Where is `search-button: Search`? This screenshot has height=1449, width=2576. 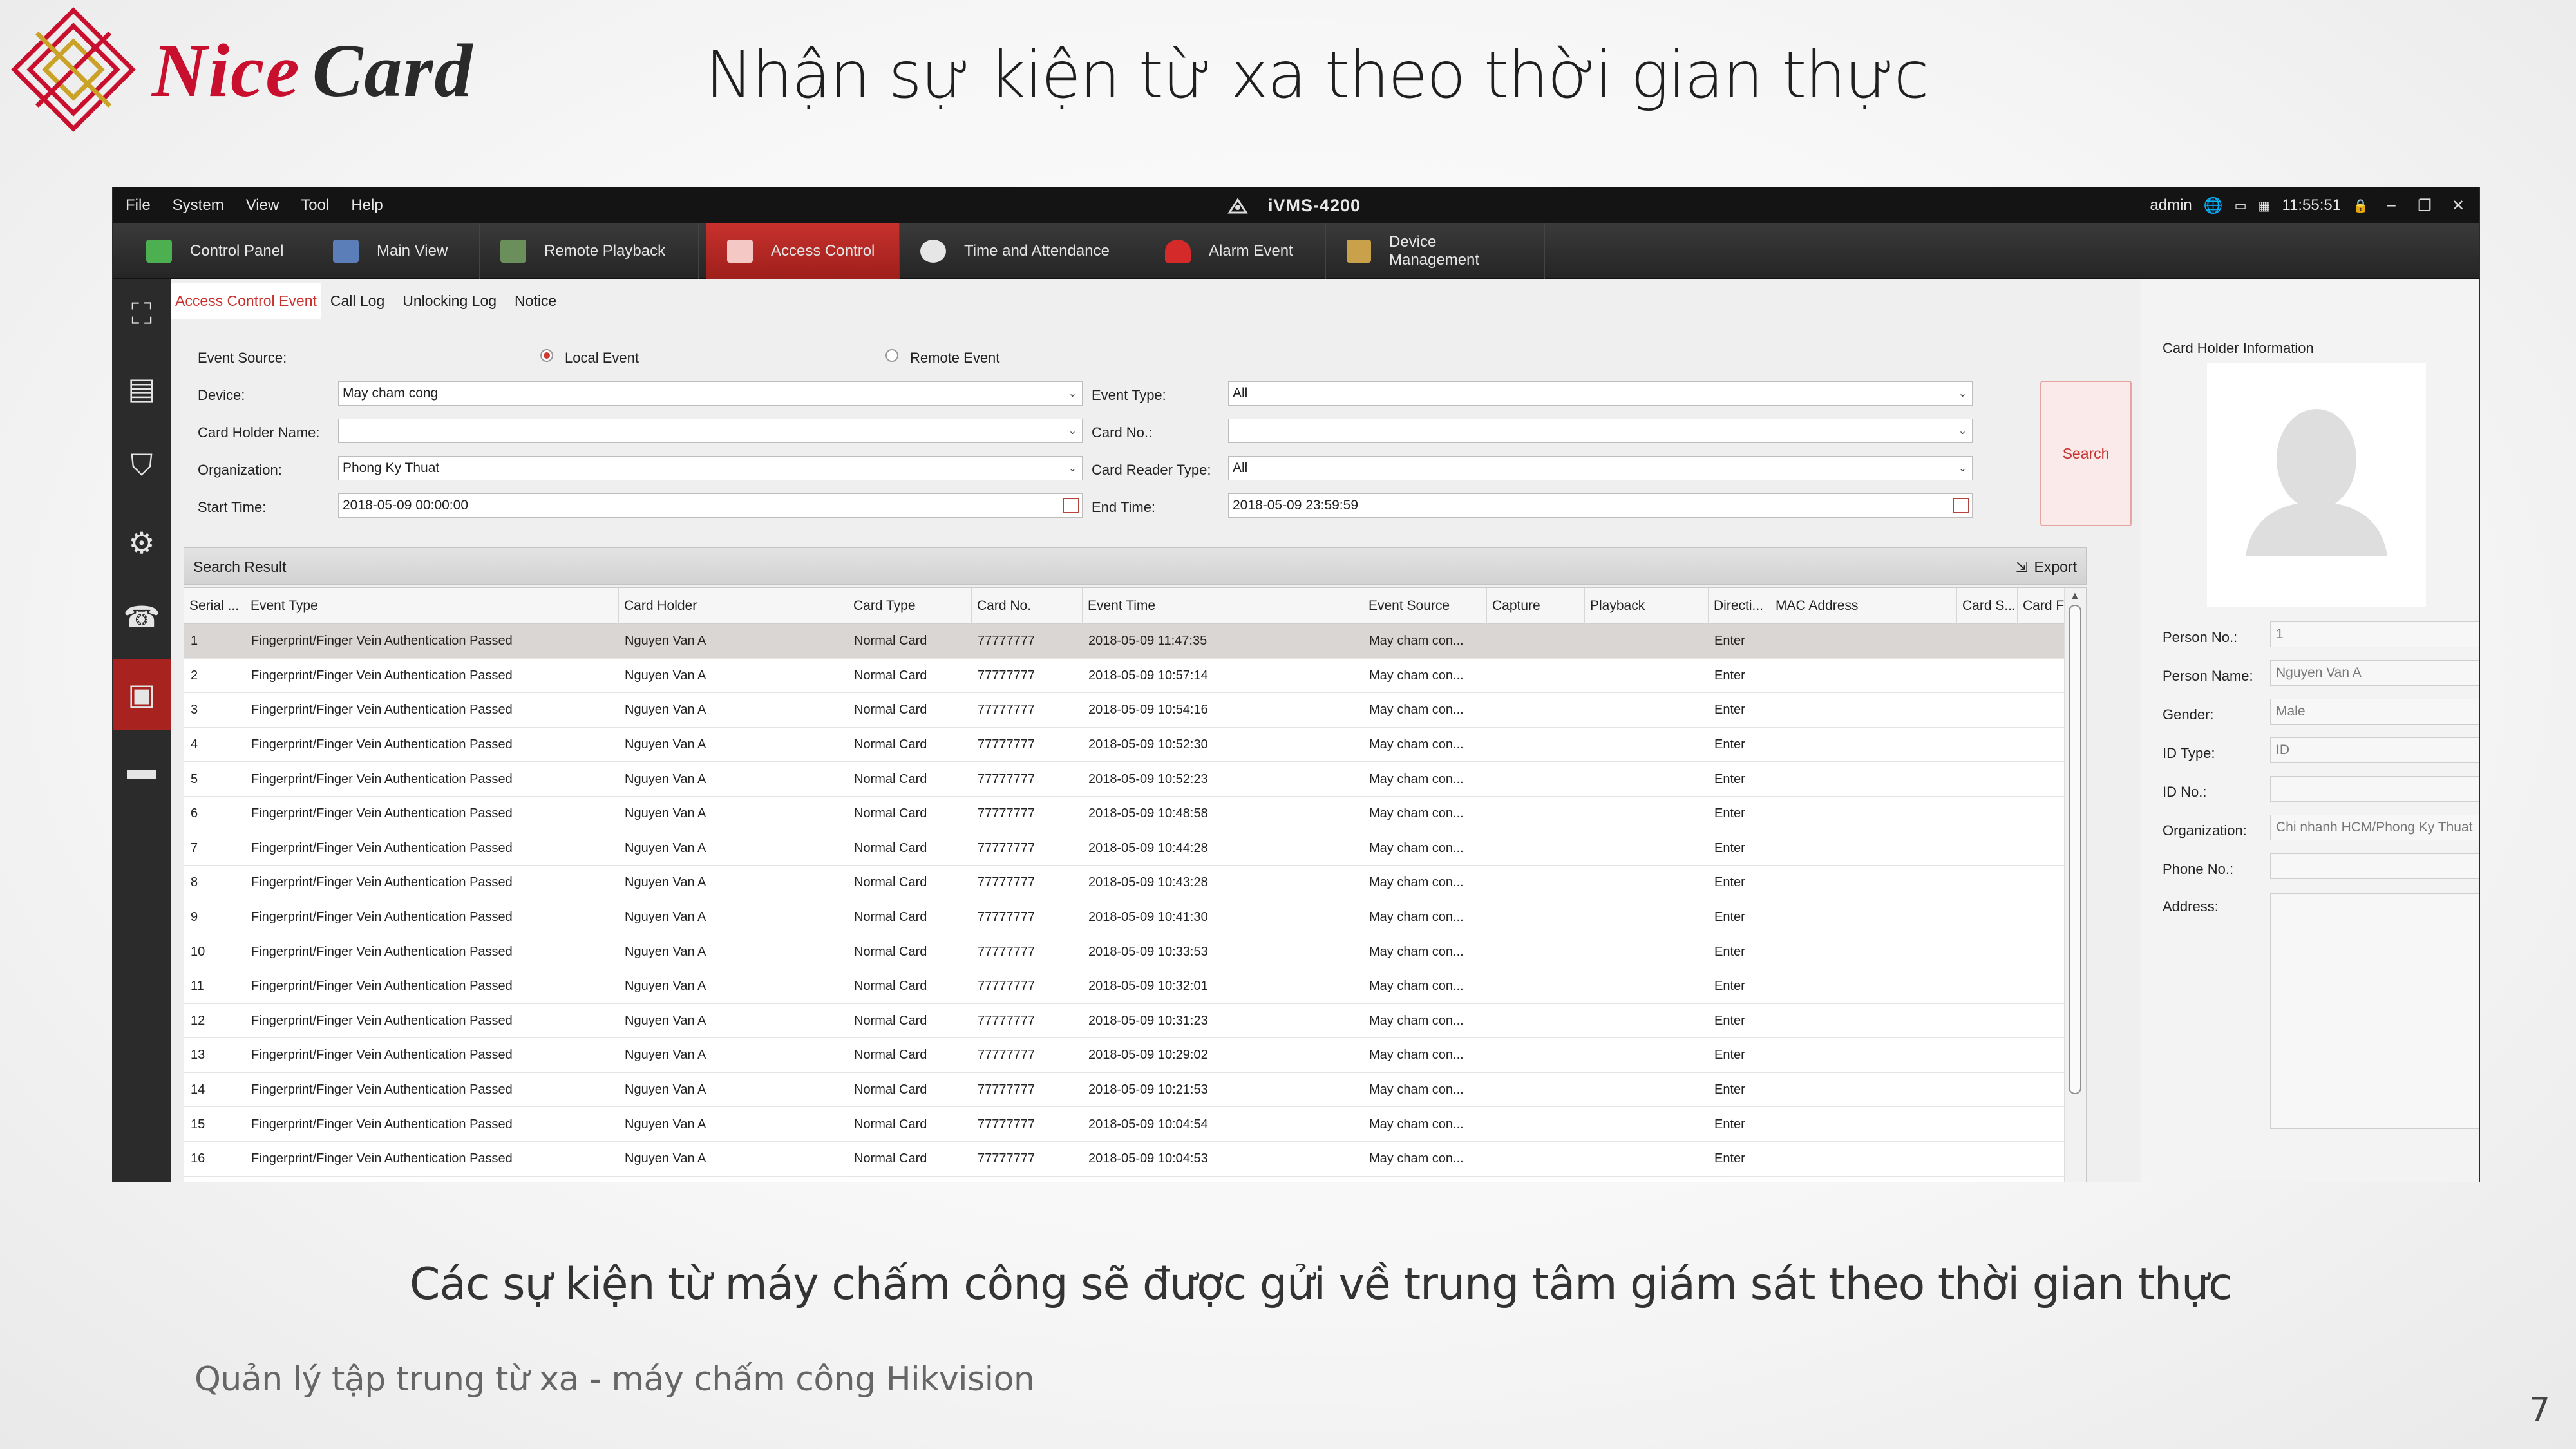 search-button: Search is located at coordinates (2086, 453).